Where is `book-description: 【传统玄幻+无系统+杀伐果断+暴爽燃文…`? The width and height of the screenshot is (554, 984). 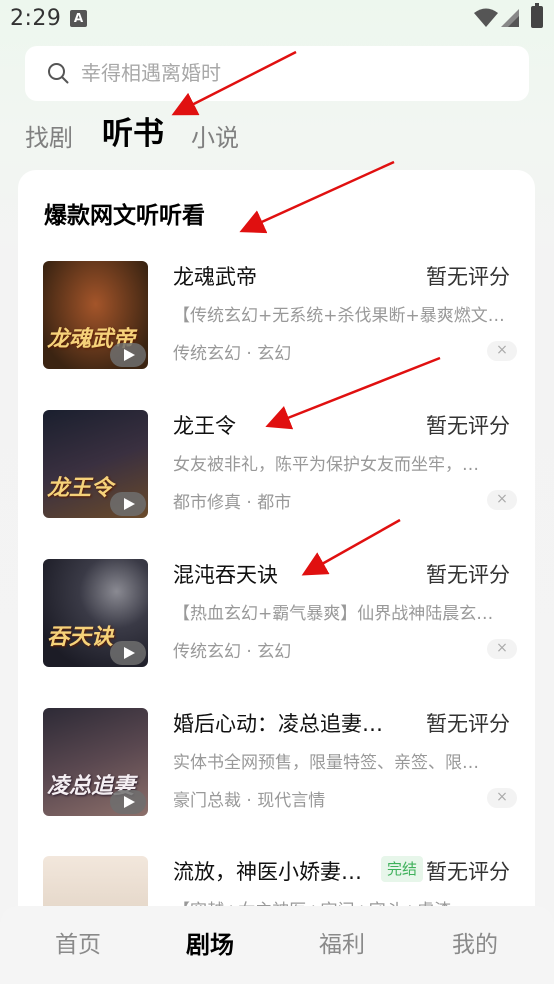 book-description: 【传统玄幻+无系统+杀伐果断+暴爽燃文… is located at coordinates (339, 316).